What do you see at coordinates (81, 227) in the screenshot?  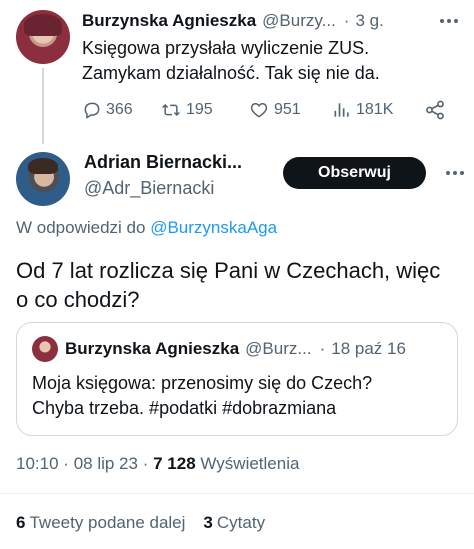 I see `replying-prefix: W odpowiedzi do` at bounding box center [81, 227].